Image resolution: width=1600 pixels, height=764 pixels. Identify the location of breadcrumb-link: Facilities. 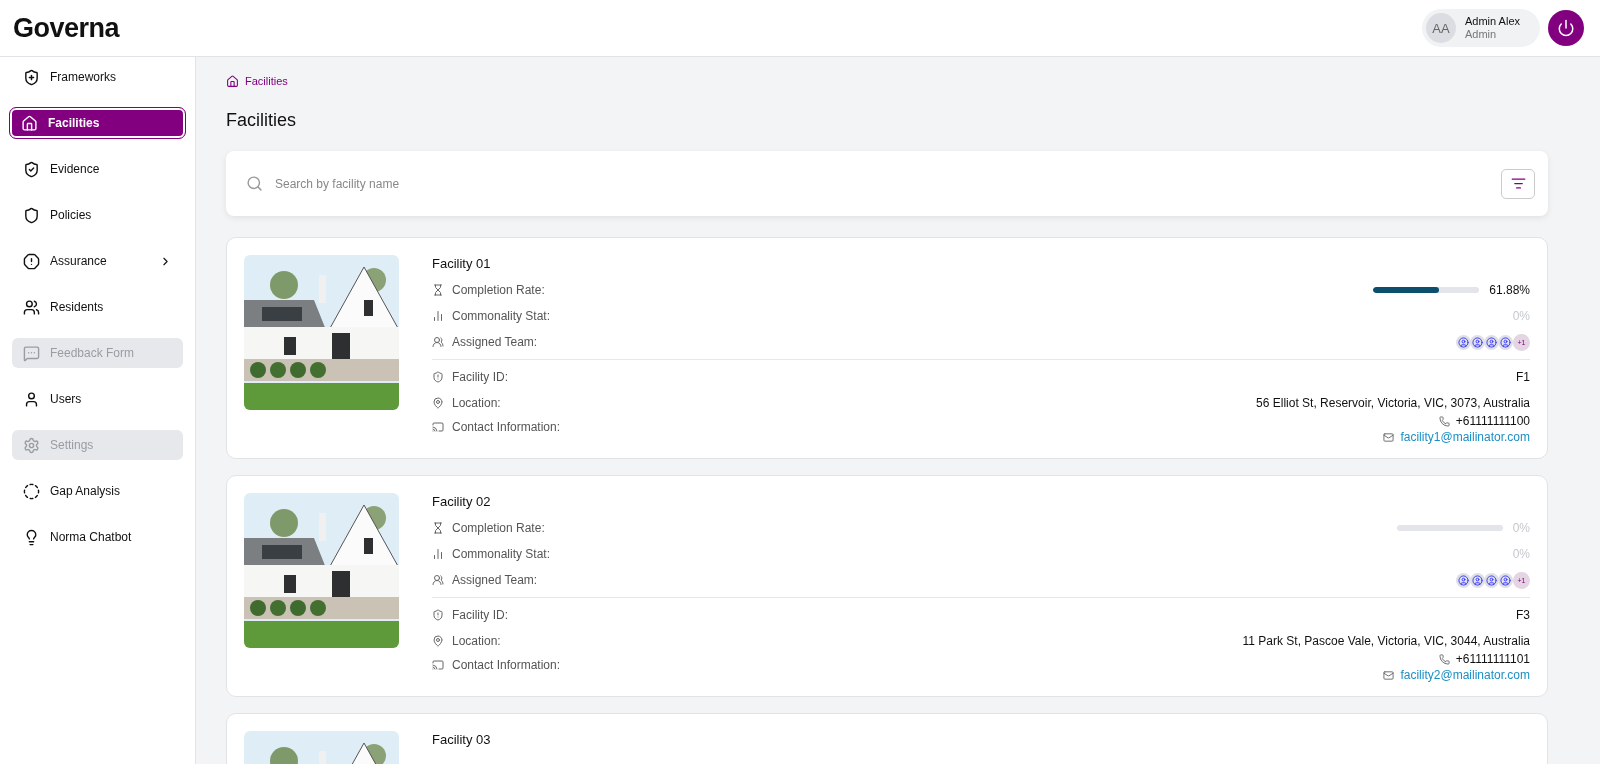
(266, 81).